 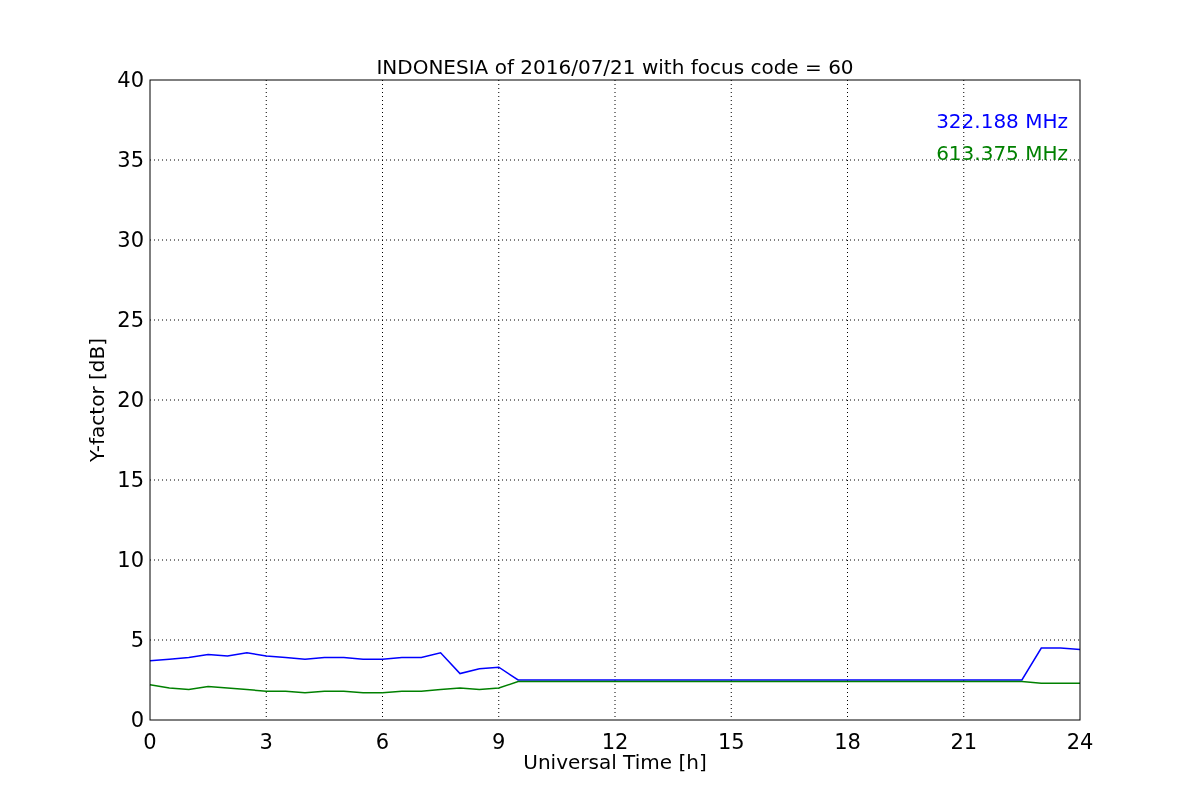 What do you see at coordinates (130, 400) in the screenshot?
I see `y-tick-label: 20` at bounding box center [130, 400].